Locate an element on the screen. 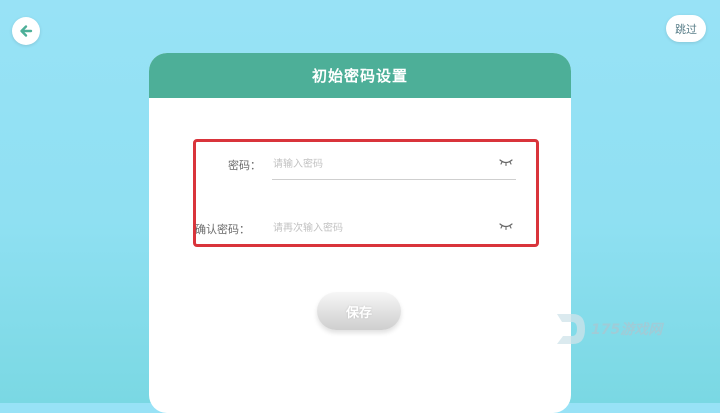 The image size is (720, 413). card-header: 初始密码设置 is located at coordinates (360, 75).